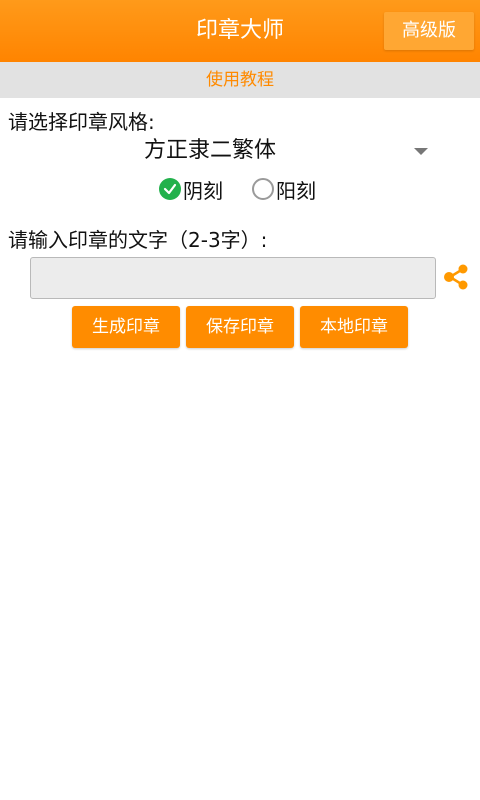 The width and height of the screenshot is (480, 800). What do you see at coordinates (263, 189) in the screenshot?
I see `radio-circle-icon` at bounding box center [263, 189].